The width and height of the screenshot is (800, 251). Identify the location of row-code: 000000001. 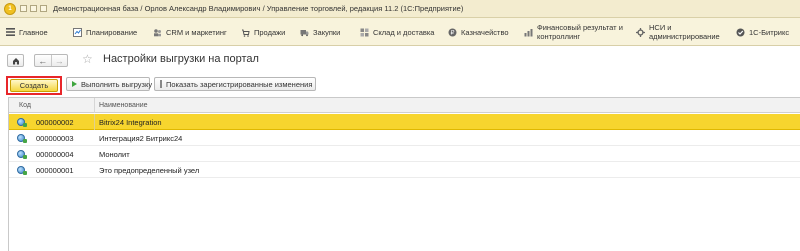
(55, 170).